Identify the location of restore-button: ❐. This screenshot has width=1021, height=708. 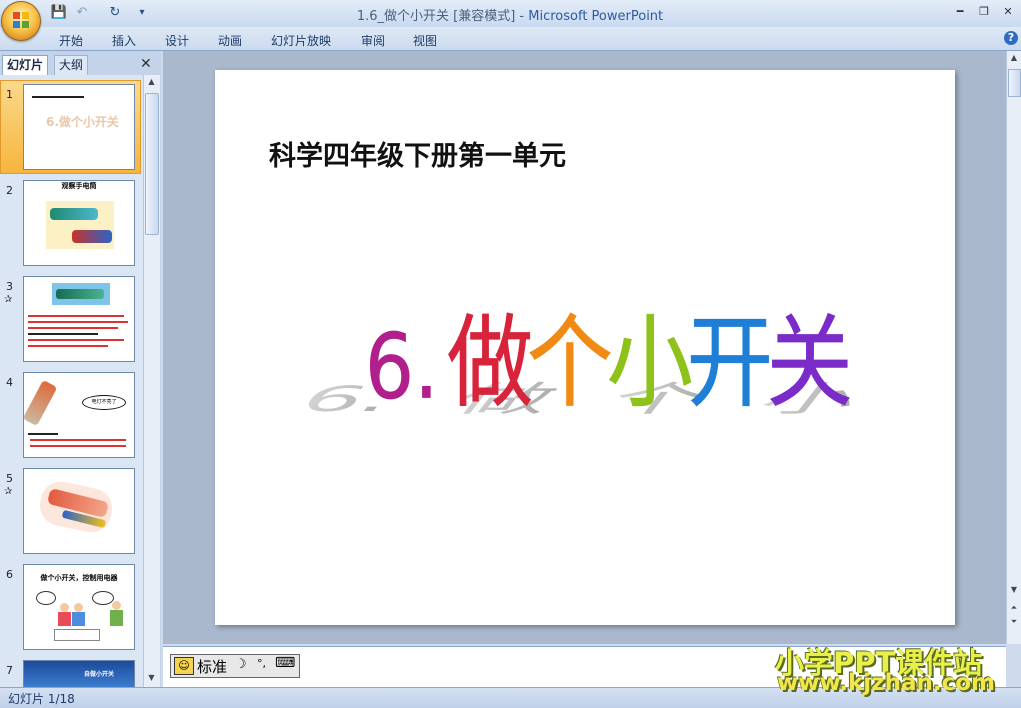
(984, 12).